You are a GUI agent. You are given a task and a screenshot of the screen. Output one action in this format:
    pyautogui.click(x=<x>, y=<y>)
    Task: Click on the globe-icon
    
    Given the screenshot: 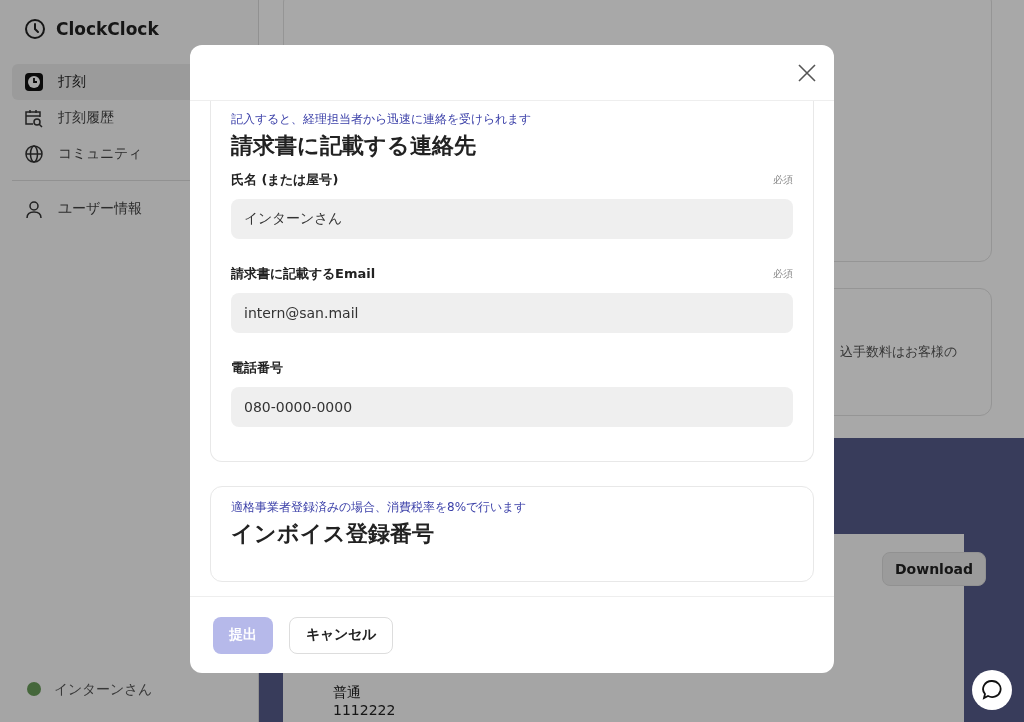 What is the action you would take?
    pyautogui.click(x=34, y=154)
    